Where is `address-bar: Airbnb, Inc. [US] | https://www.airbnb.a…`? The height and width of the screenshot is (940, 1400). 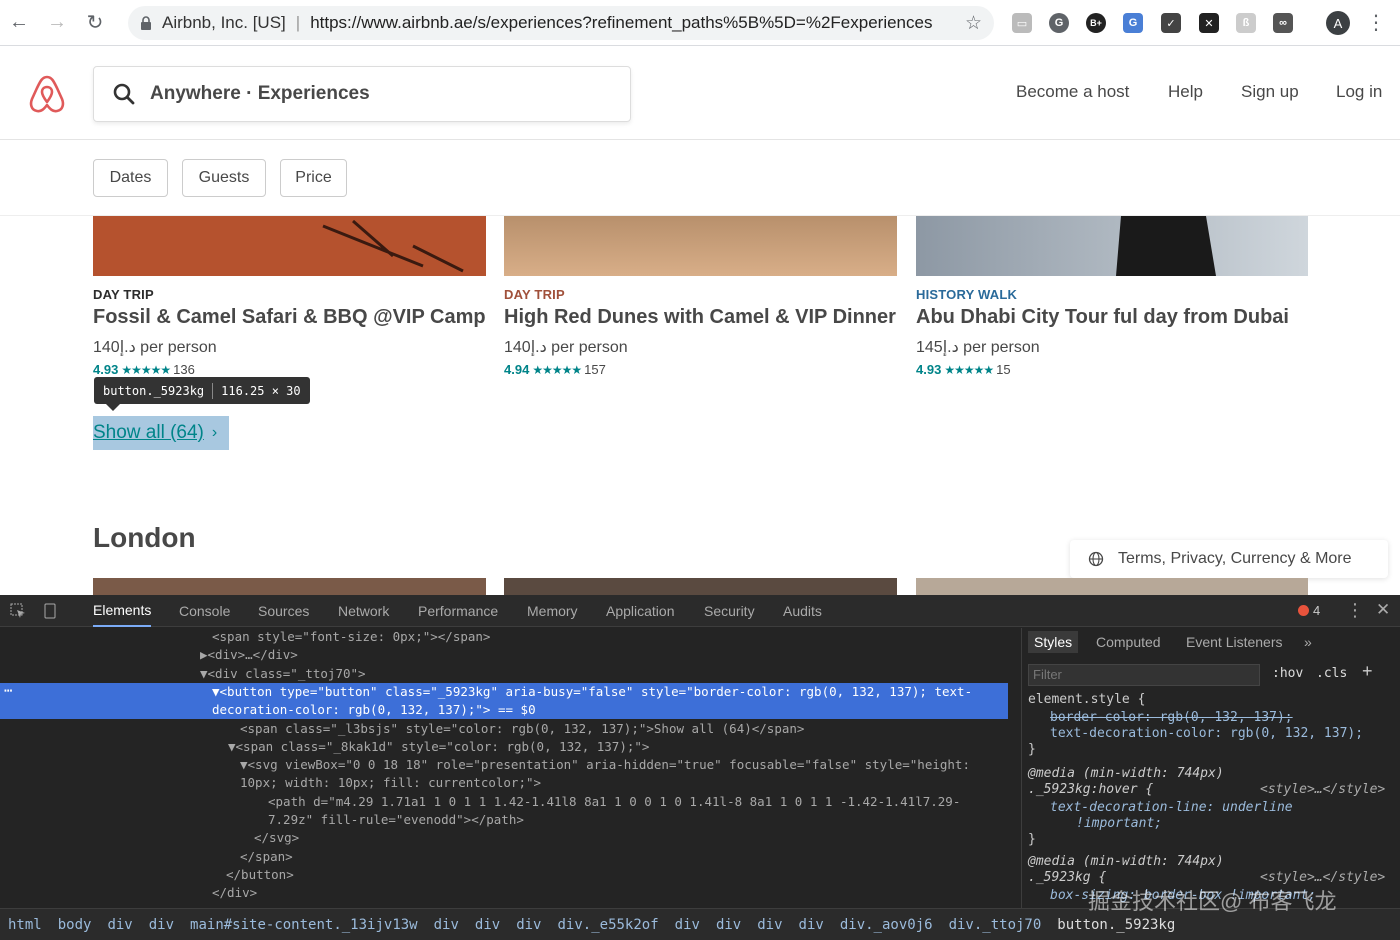
address-bar: Airbnb, Inc. [US] | https://www.airbnb.a… is located at coordinates (561, 23).